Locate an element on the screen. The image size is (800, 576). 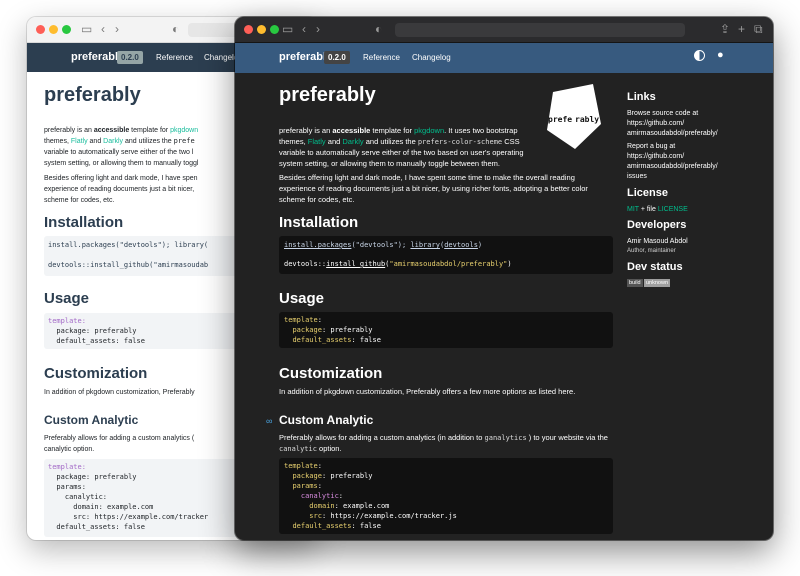
preferably-logo: prefe rably is located at coordinates (574, 116).